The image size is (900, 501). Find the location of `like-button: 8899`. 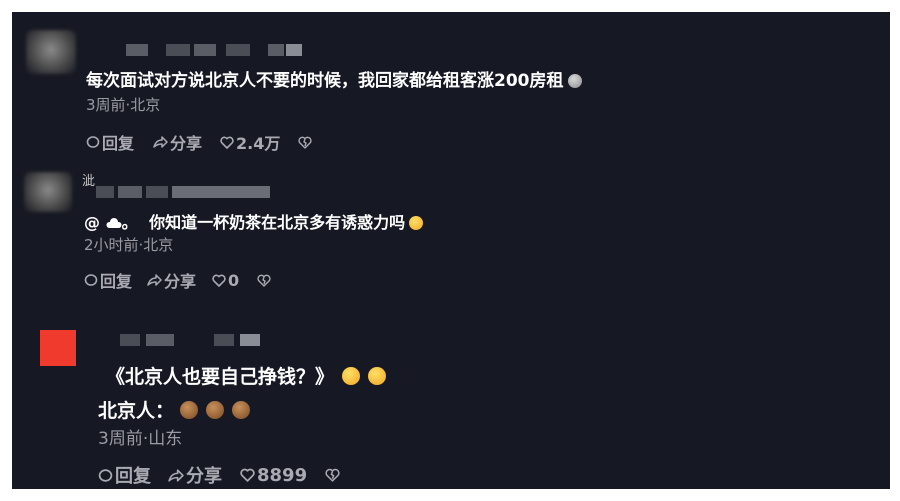

like-button: 8899 is located at coordinates (273, 475).